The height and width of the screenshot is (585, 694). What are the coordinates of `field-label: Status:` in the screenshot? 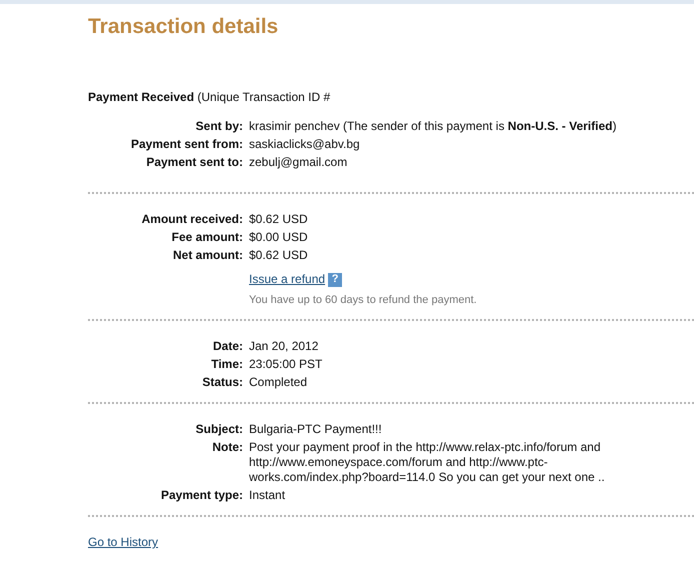 It's located at (222, 382).